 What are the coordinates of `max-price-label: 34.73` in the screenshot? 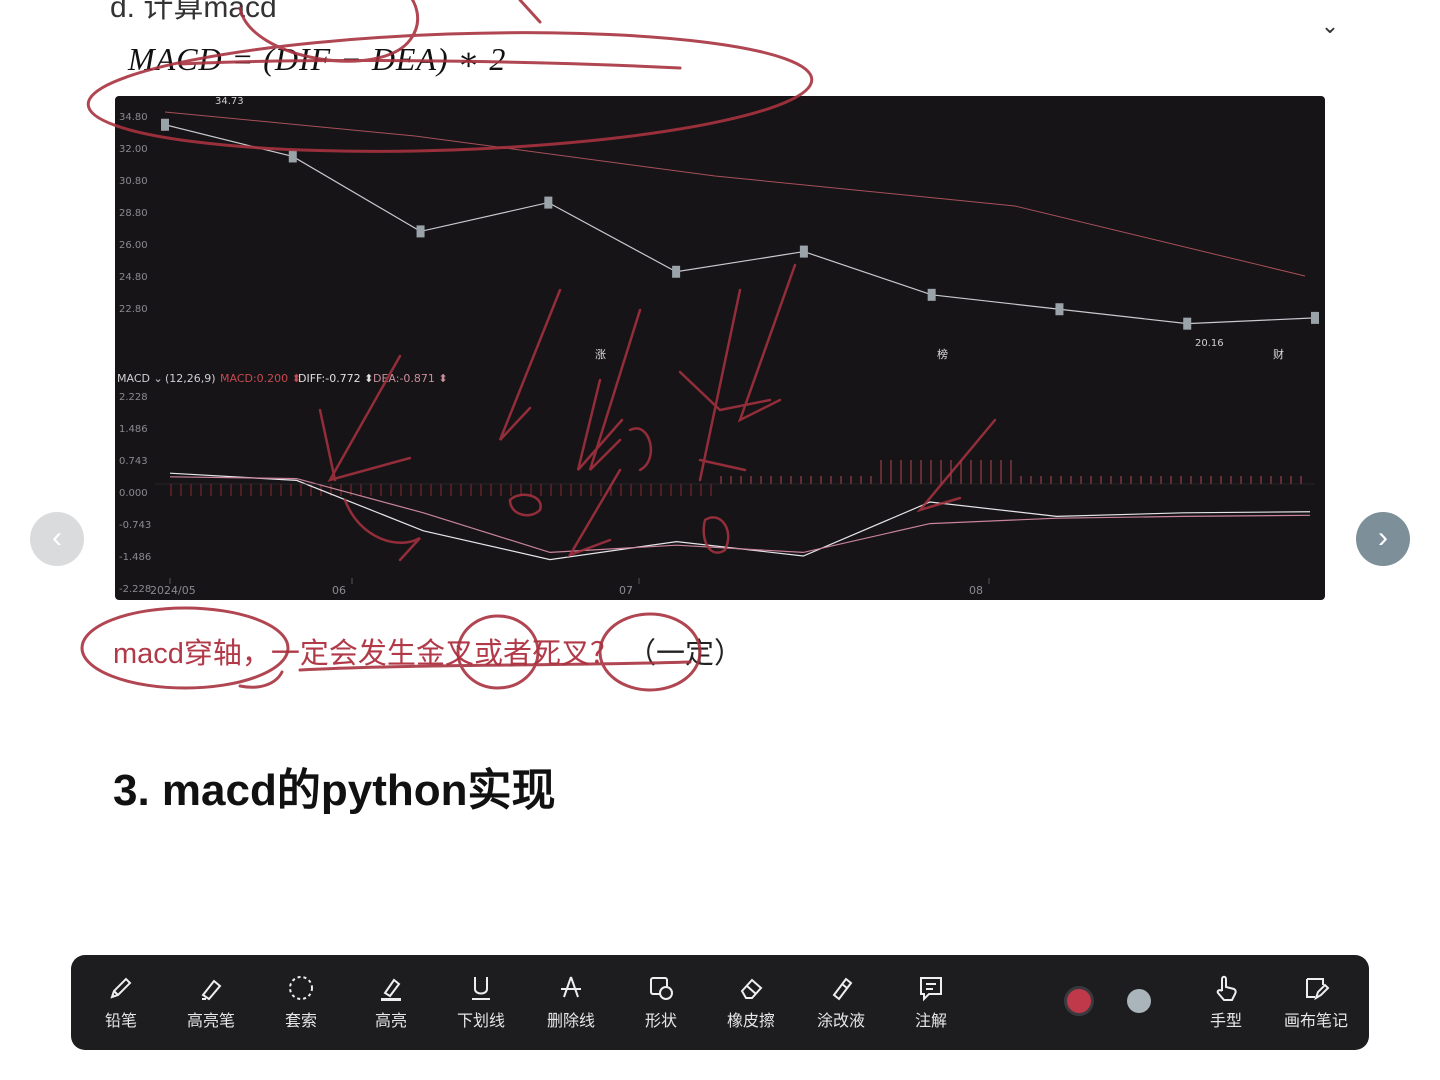 It's located at (229, 101).